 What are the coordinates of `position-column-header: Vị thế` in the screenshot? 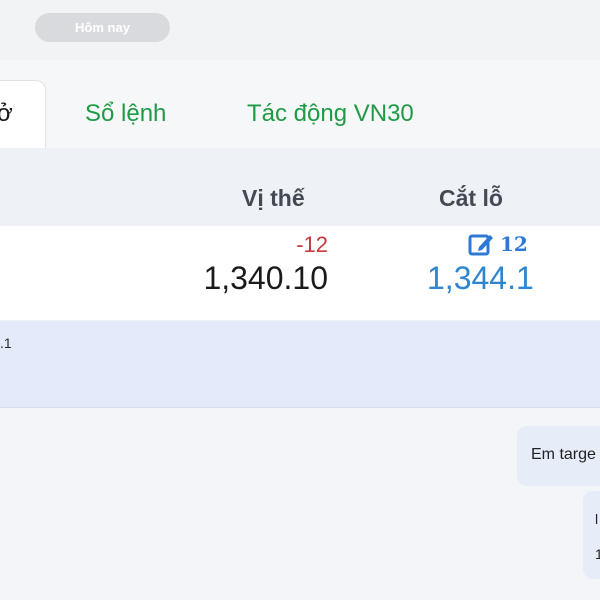 It's located at (273, 198).